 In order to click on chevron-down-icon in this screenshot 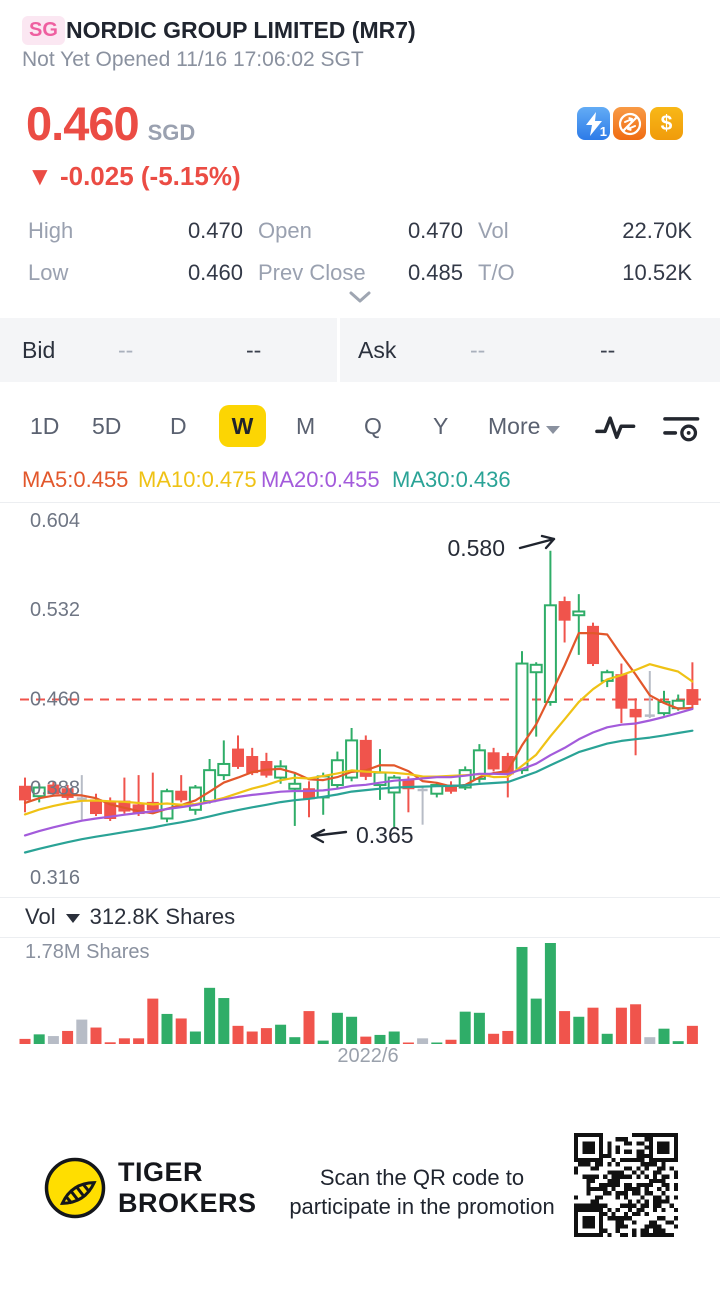, I will do `click(360, 297)`.